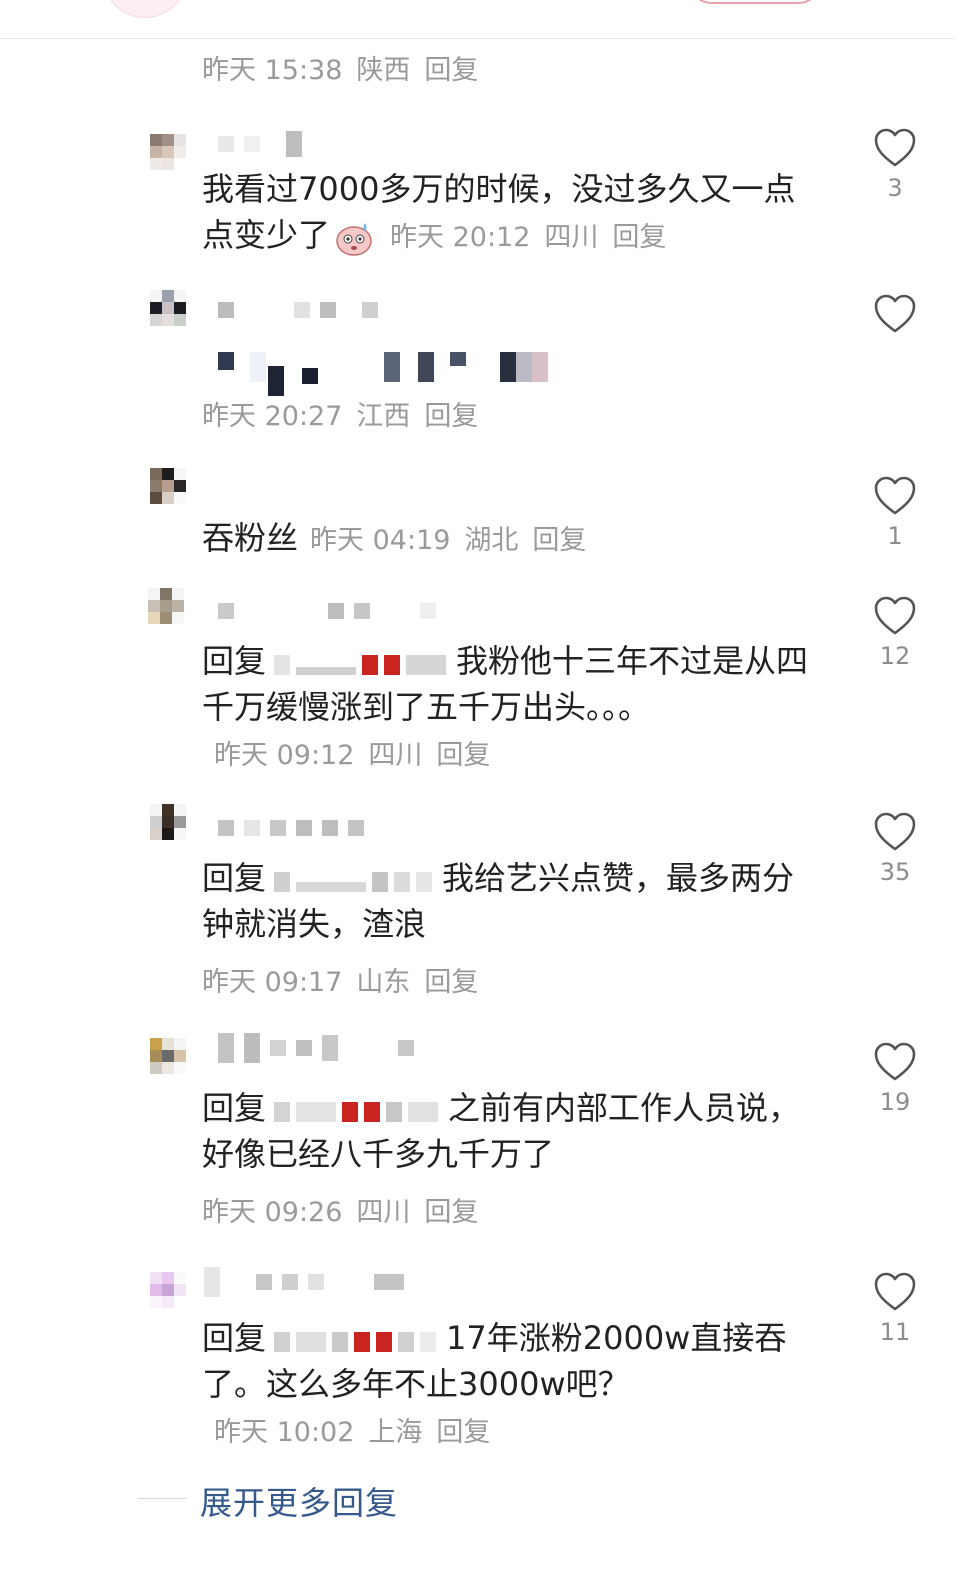  What do you see at coordinates (895, 1102) in the screenshot?
I see `like-count: 19` at bounding box center [895, 1102].